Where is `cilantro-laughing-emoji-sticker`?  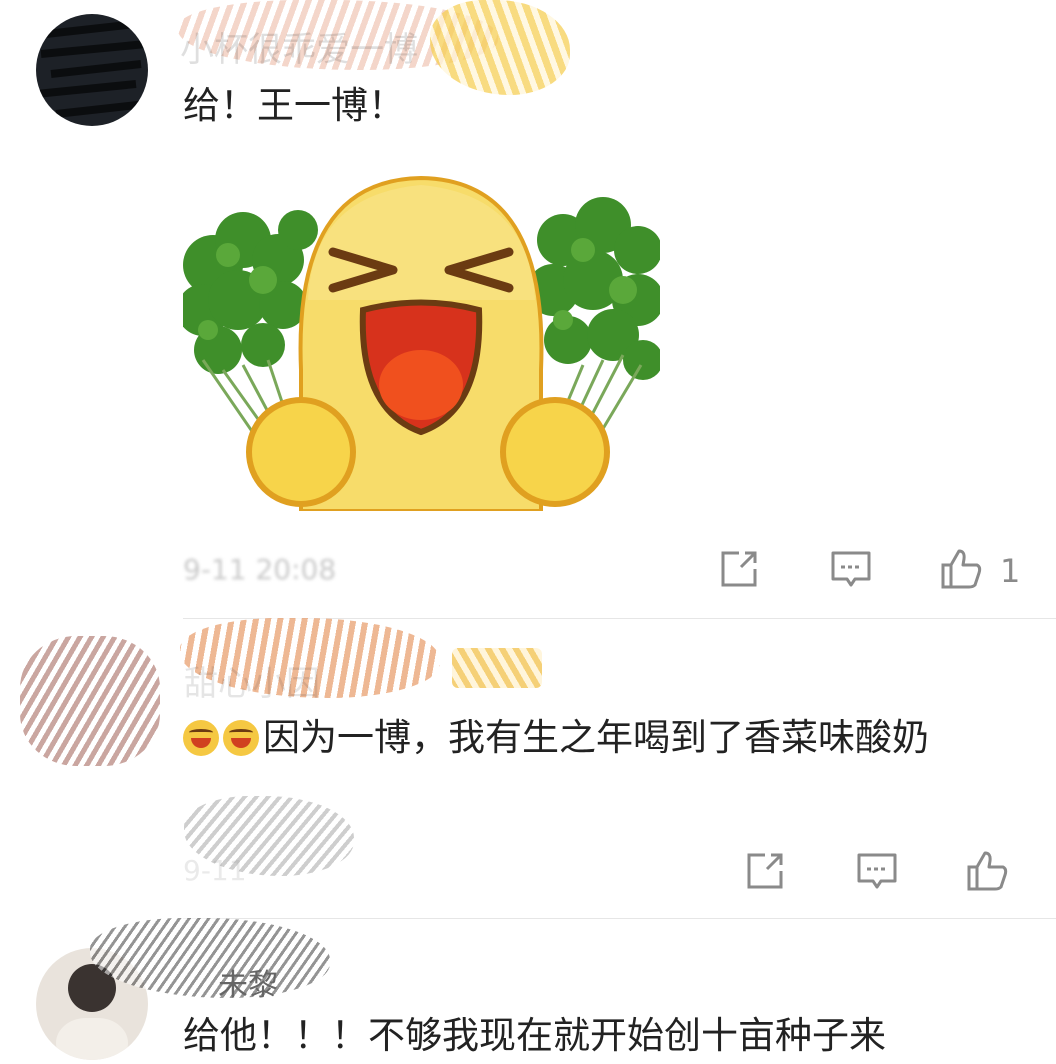 cilantro-laughing-emoji-sticker is located at coordinates (421, 343).